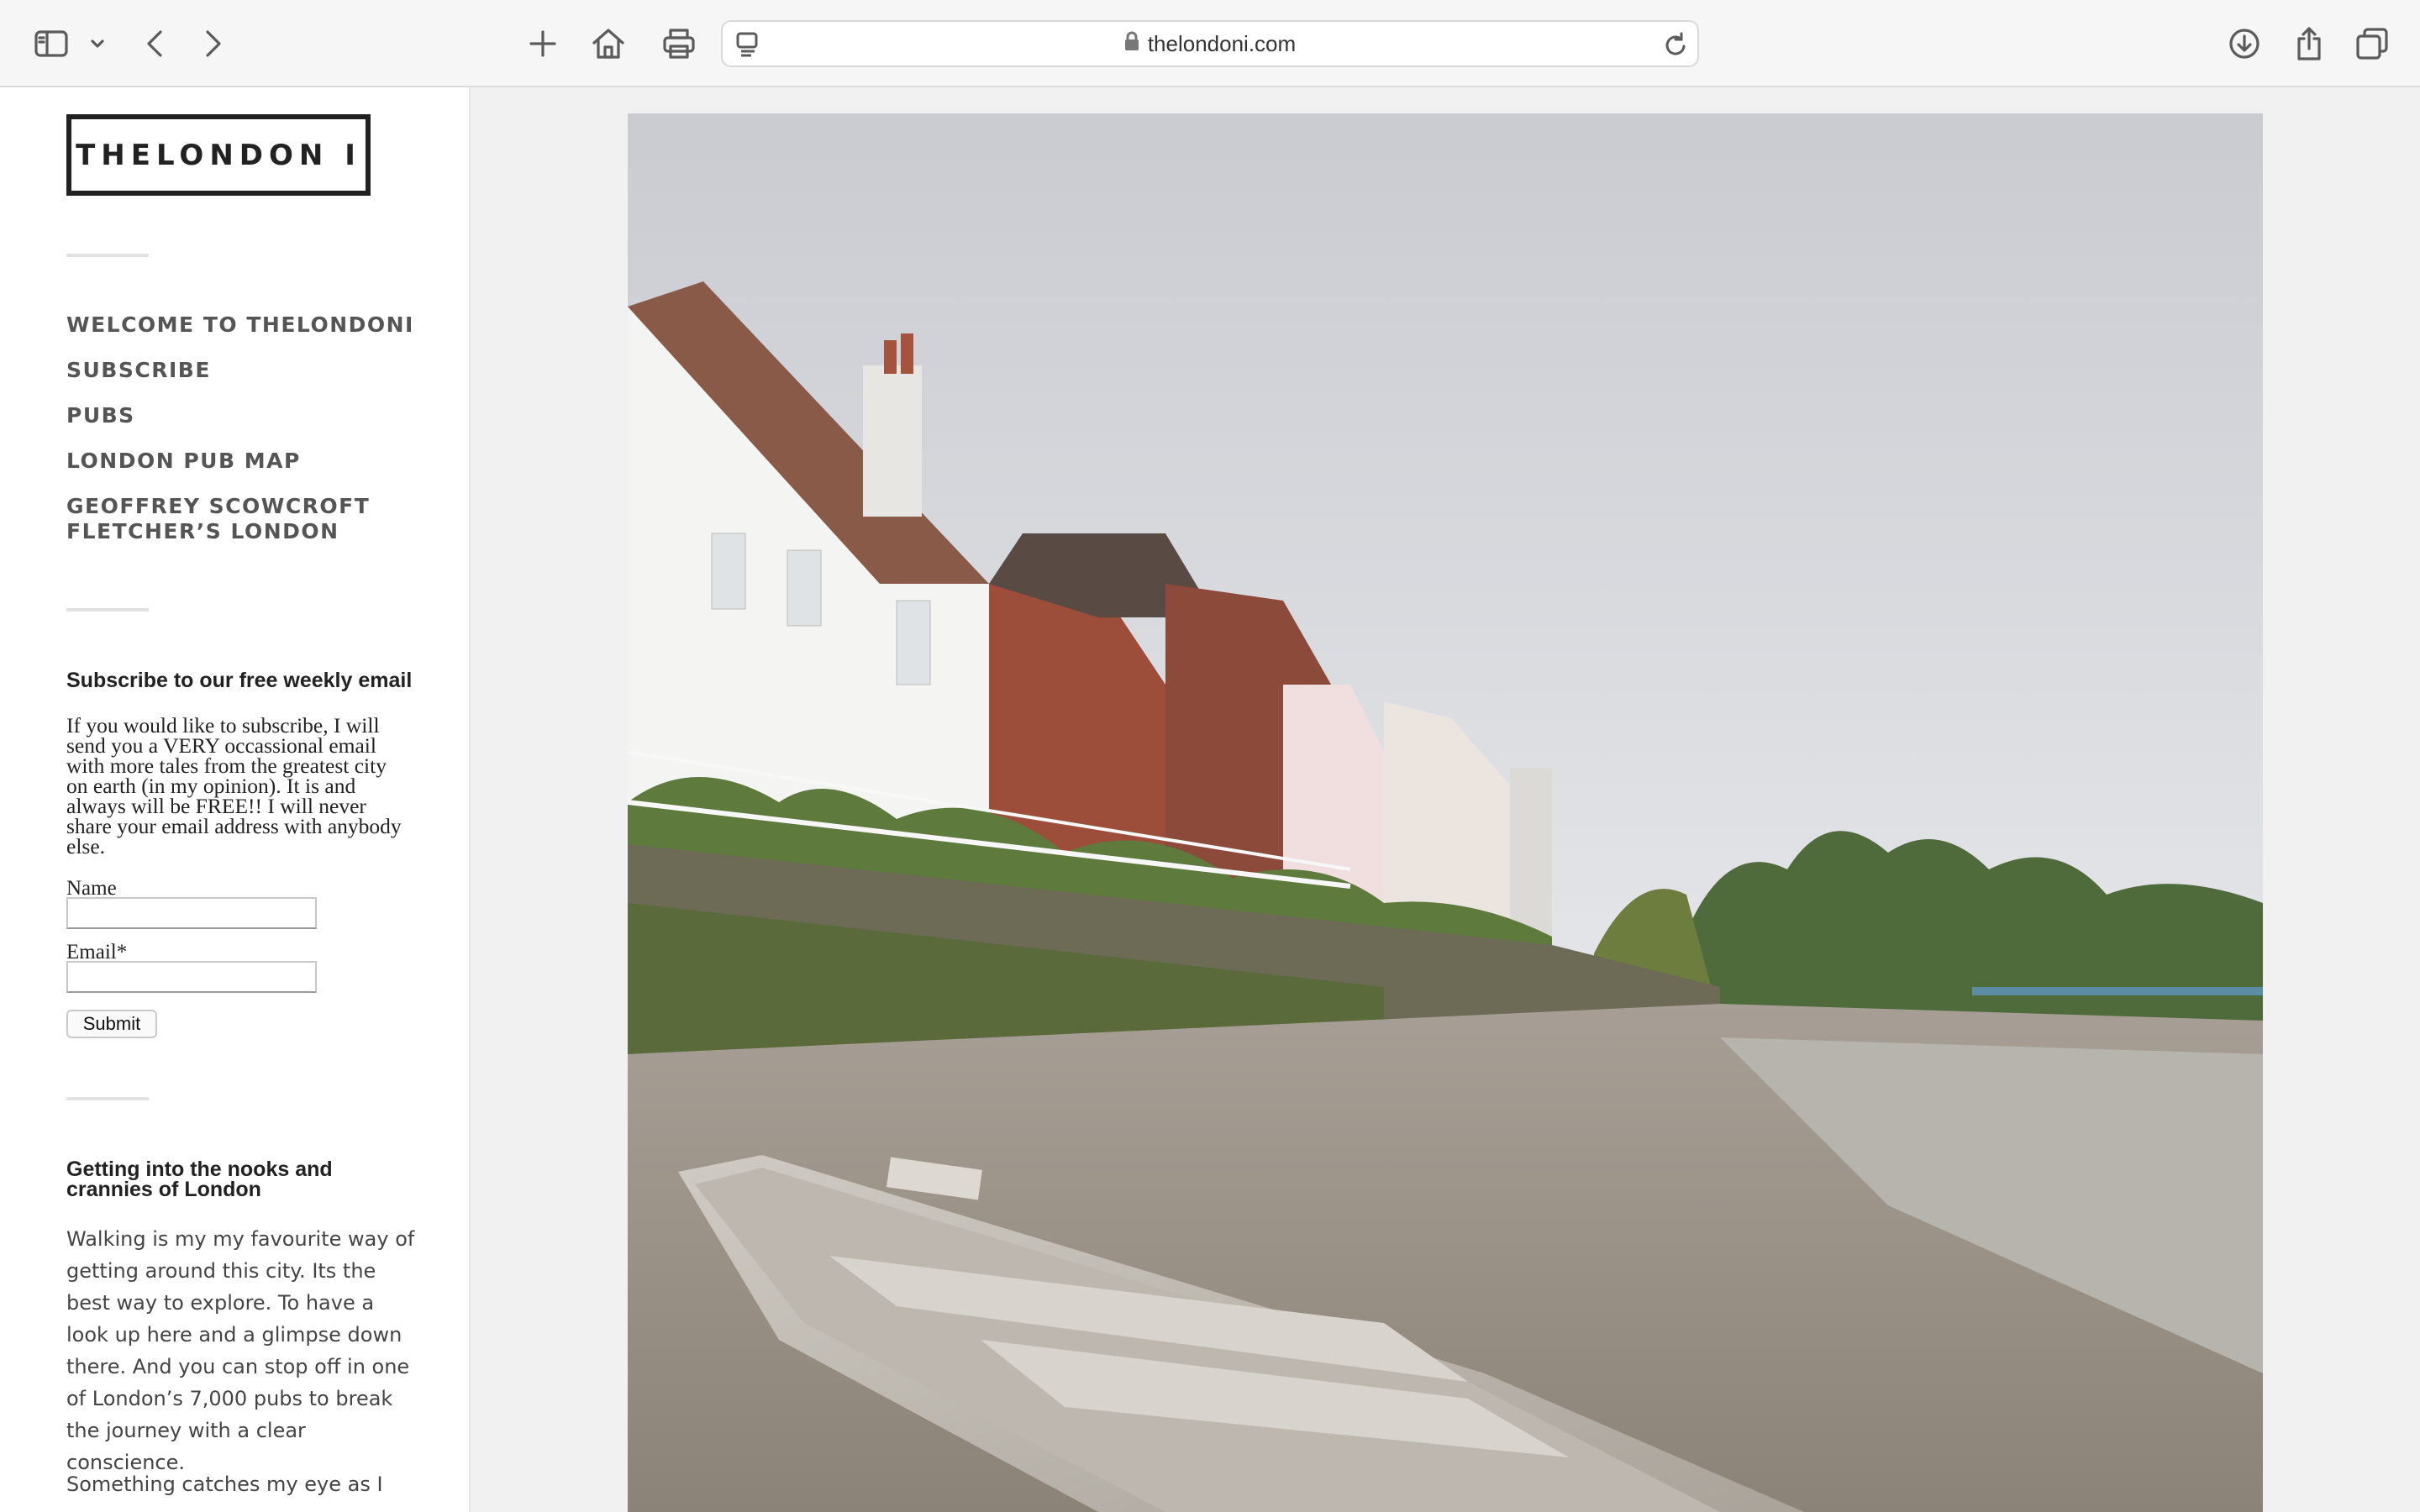 The width and height of the screenshot is (2420, 1512). What do you see at coordinates (1132, 44) in the screenshot?
I see `lock-icon` at bounding box center [1132, 44].